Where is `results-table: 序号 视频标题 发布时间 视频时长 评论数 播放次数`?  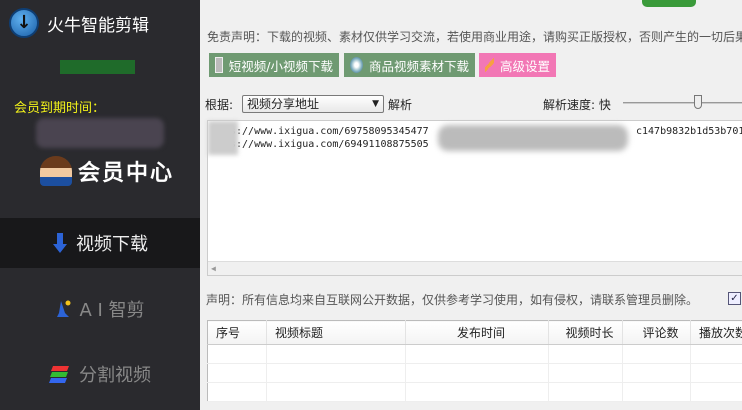
results-table: 序号 视频标题 发布时间 视频时长 评论数 播放次数 is located at coordinates (474, 361).